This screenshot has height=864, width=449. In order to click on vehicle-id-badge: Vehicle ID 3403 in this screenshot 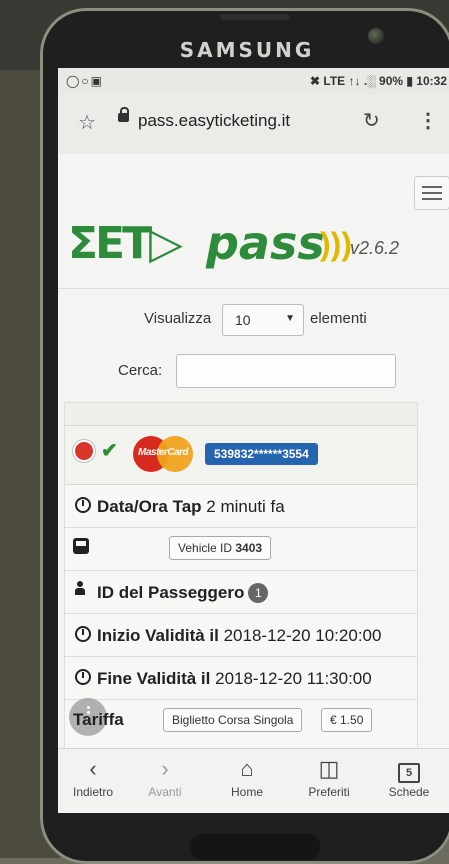, I will do `click(220, 548)`.